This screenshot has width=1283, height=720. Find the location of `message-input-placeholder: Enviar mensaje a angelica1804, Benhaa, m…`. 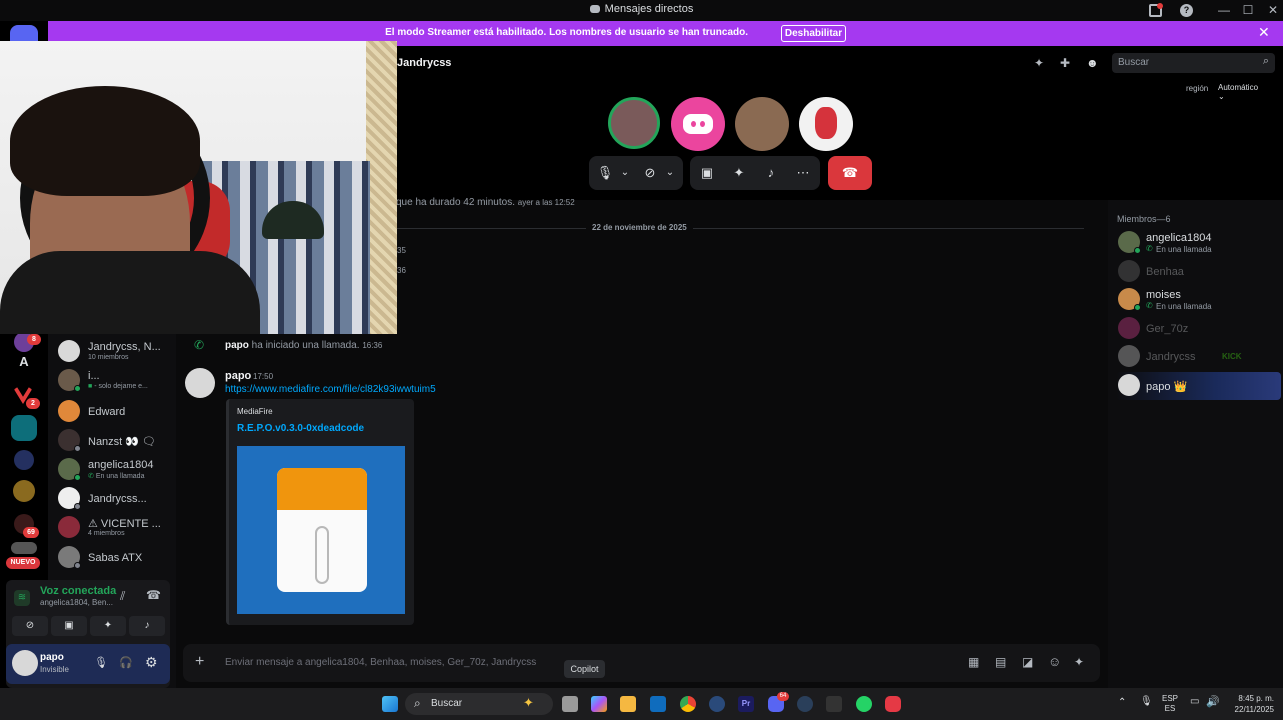

message-input-placeholder: Enviar mensaje a angelica1804, Benhaa, m… is located at coordinates (380, 662).